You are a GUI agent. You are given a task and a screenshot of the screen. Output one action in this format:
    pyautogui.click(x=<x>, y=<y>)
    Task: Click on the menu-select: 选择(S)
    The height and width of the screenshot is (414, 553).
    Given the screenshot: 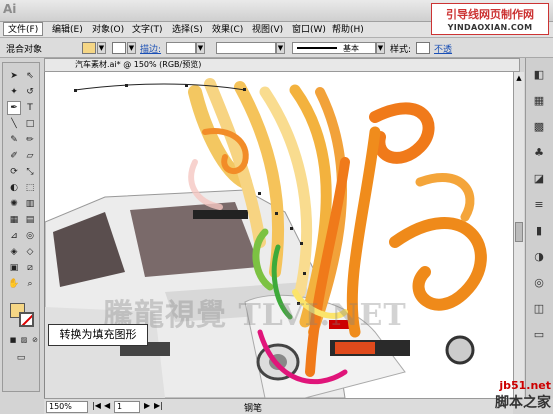 What is the action you would take?
    pyautogui.click(x=187, y=30)
    